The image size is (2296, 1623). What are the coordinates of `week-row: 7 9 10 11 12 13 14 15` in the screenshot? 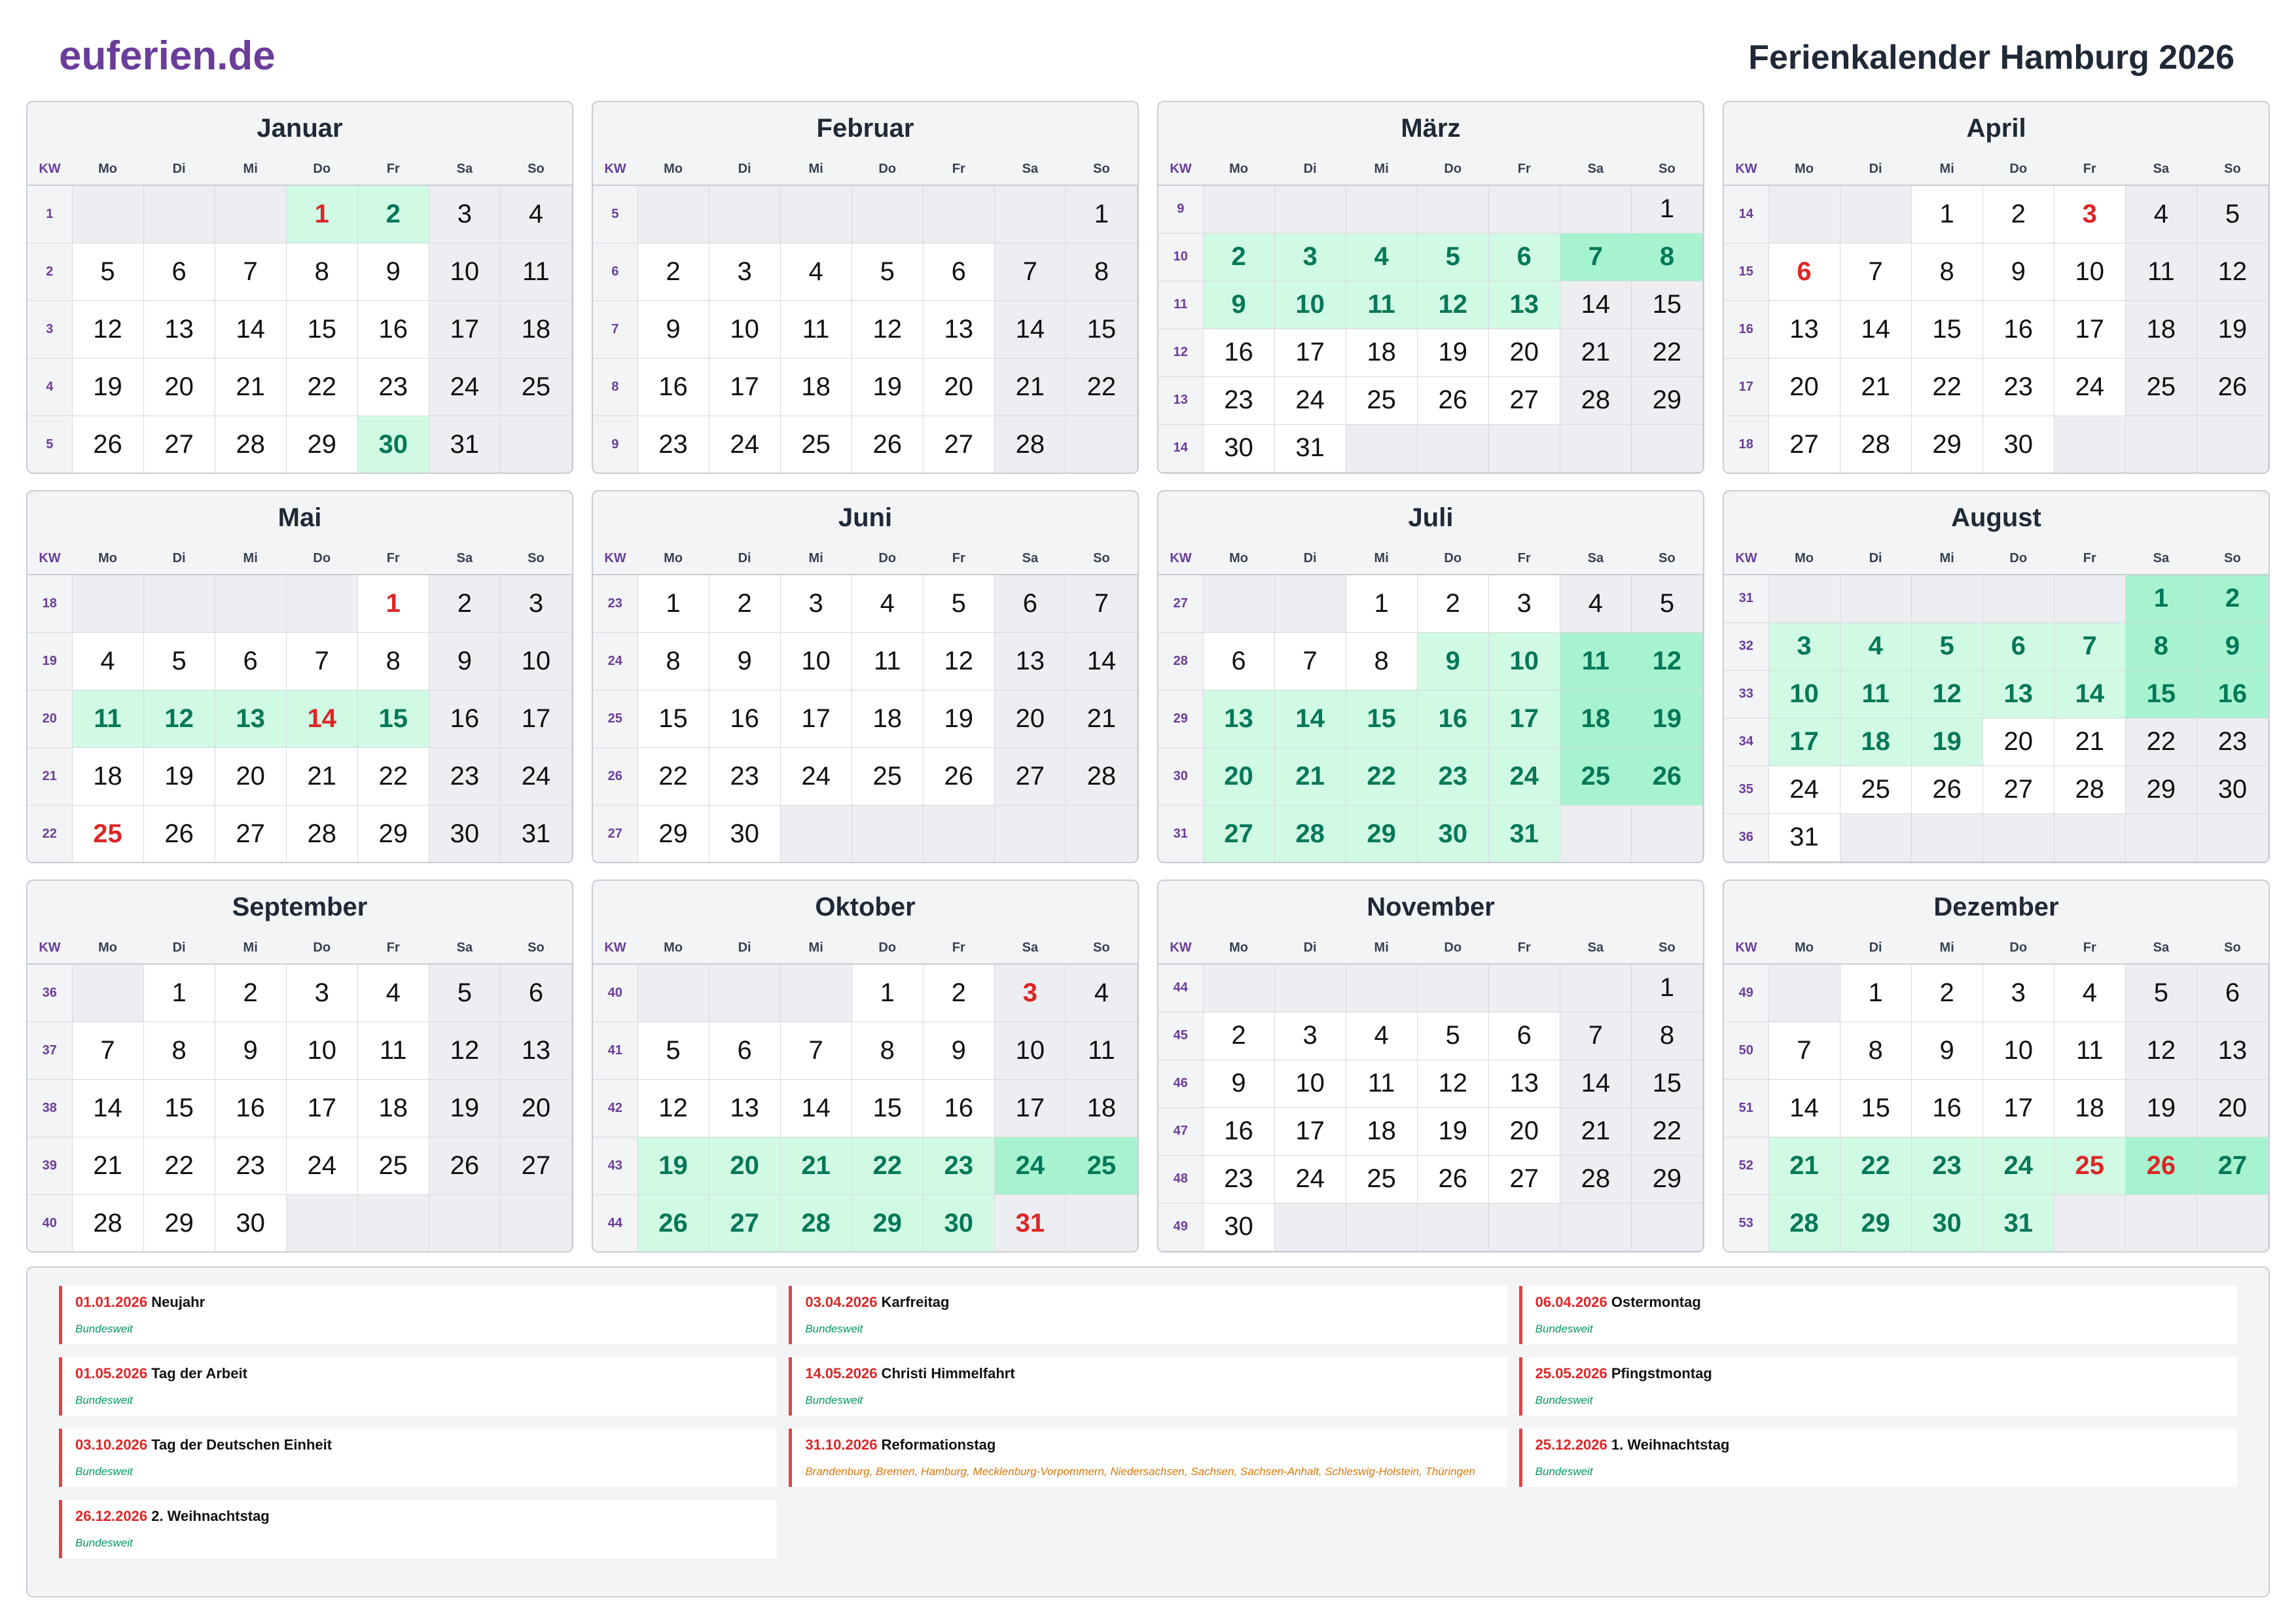 It's located at (865, 330).